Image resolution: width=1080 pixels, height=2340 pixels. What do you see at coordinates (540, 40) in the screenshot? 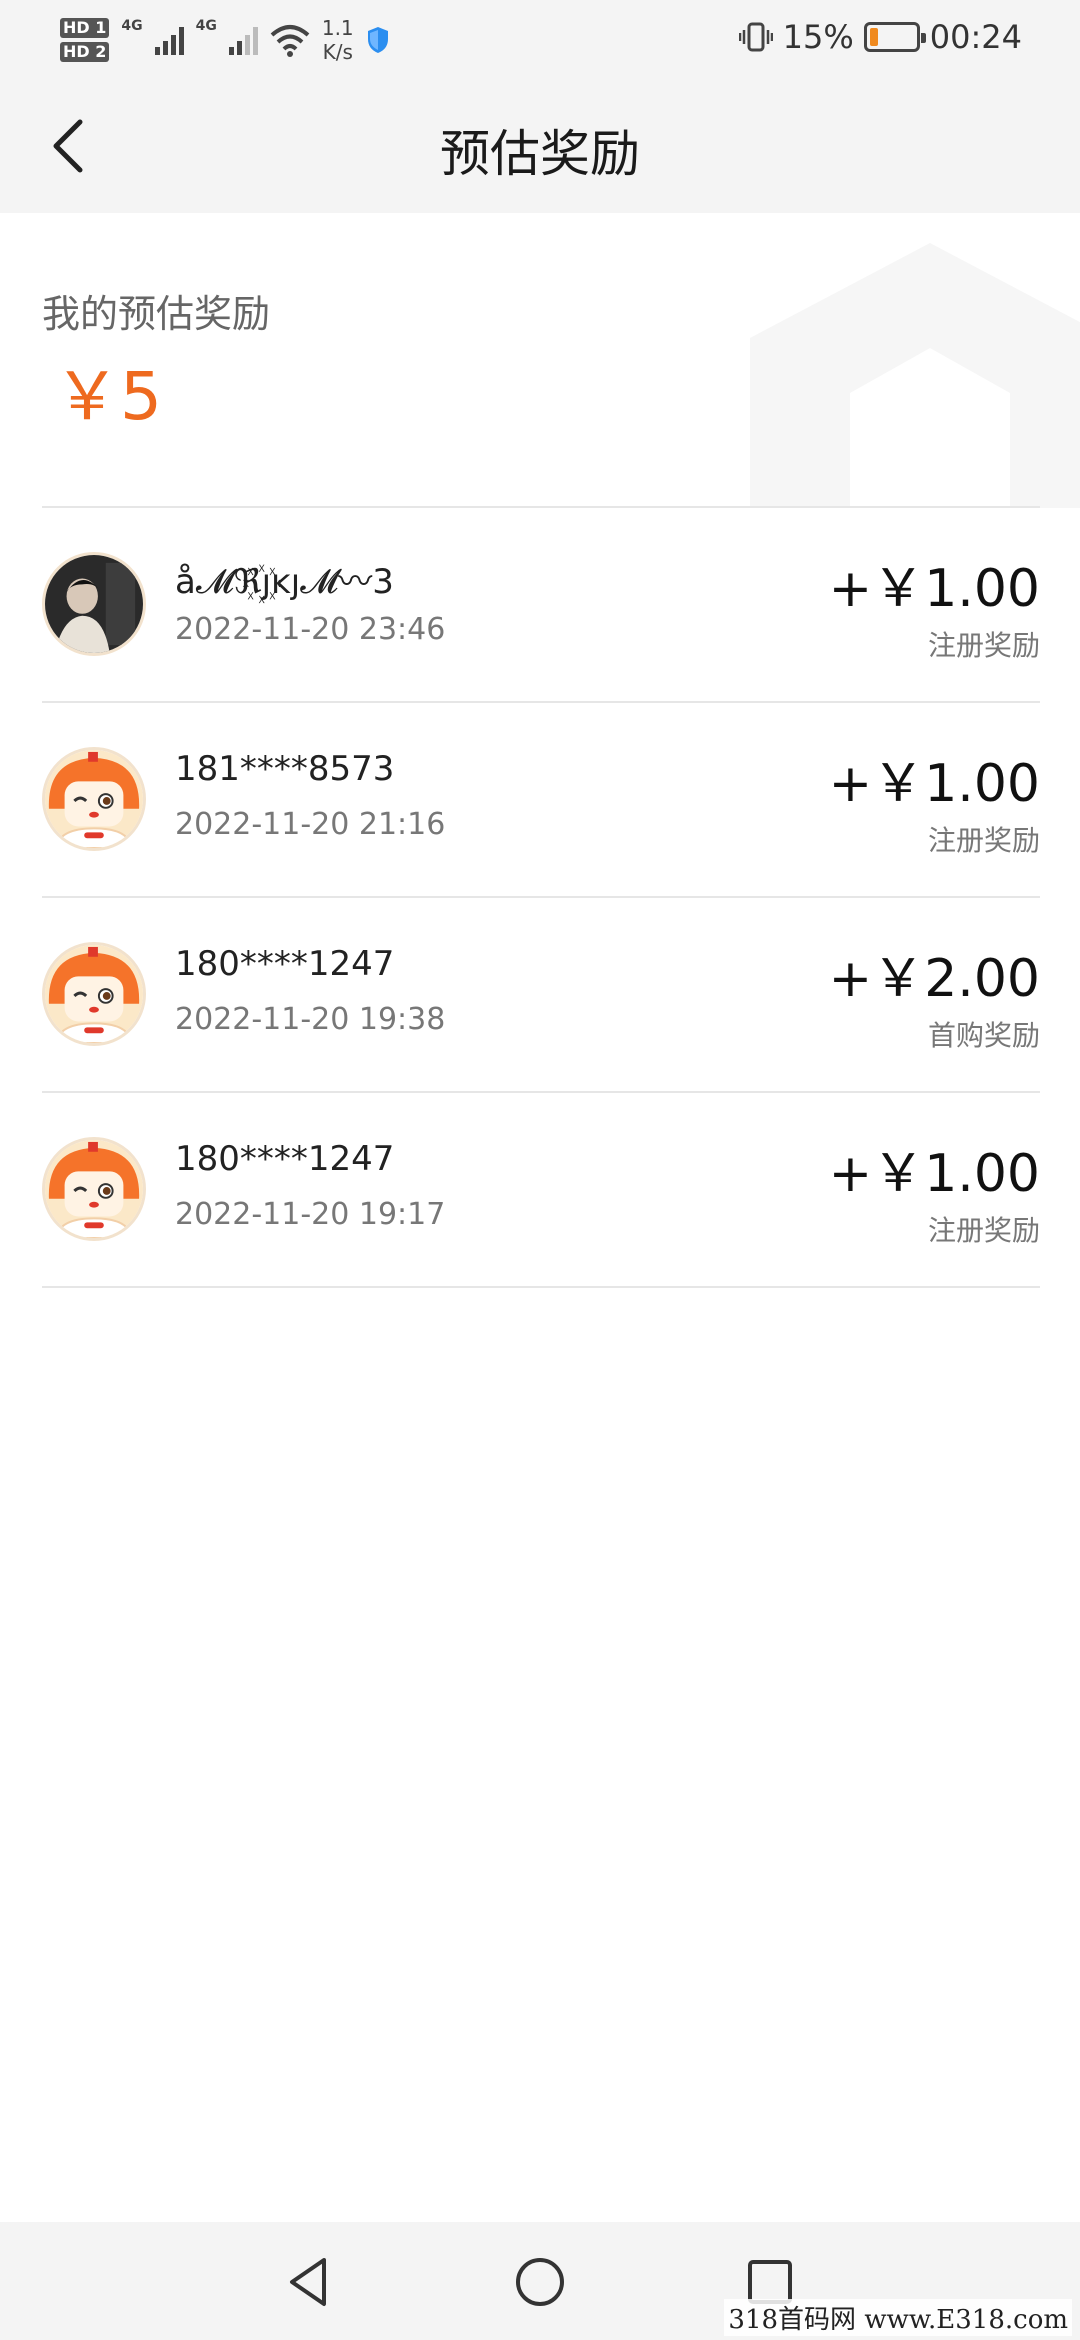
I see `status-bar: HD 1 HD 2 4G 4G 1.1 K/s 15% 00:24` at bounding box center [540, 40].